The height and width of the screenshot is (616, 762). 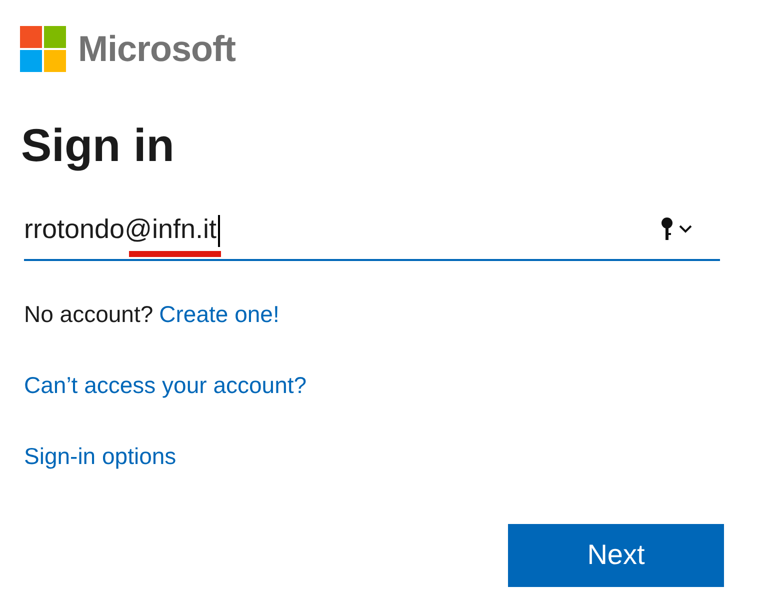 What do you see at coordinates (616, 555) in the screenshot?
I see `next-button: Next` at bounding box center [616, 555].